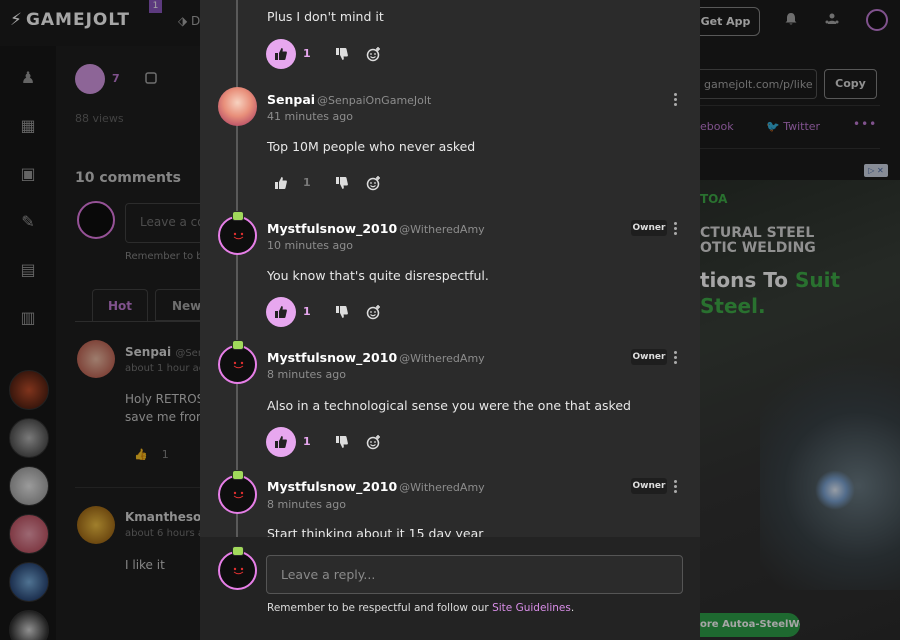 The width and height of the screenshot is (900, 640). Describe the element at coordinates (531, 608) in the screenshot. I see `site-guidelines-link: Site Guidelines` at that location.